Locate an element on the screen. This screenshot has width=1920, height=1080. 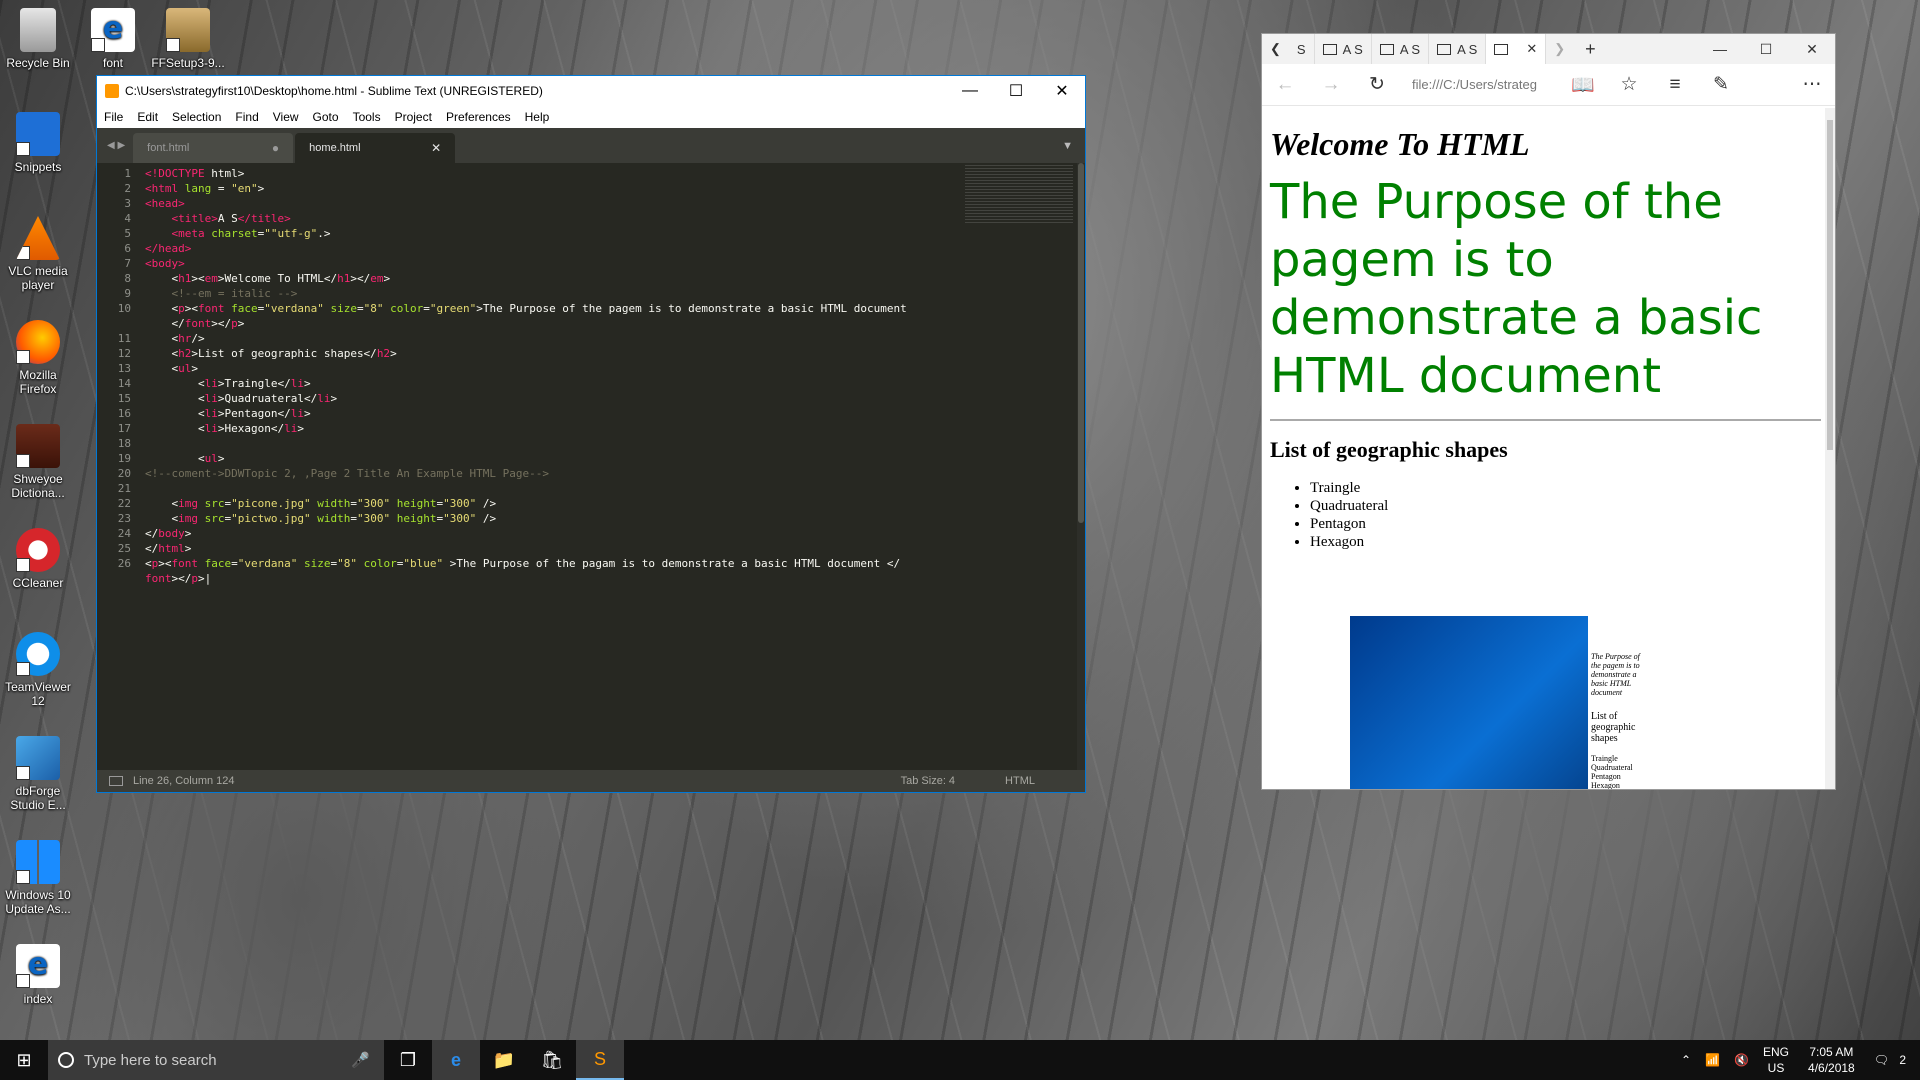
tab-home-html: home.html ✕ is located at coordinates (375, 148).